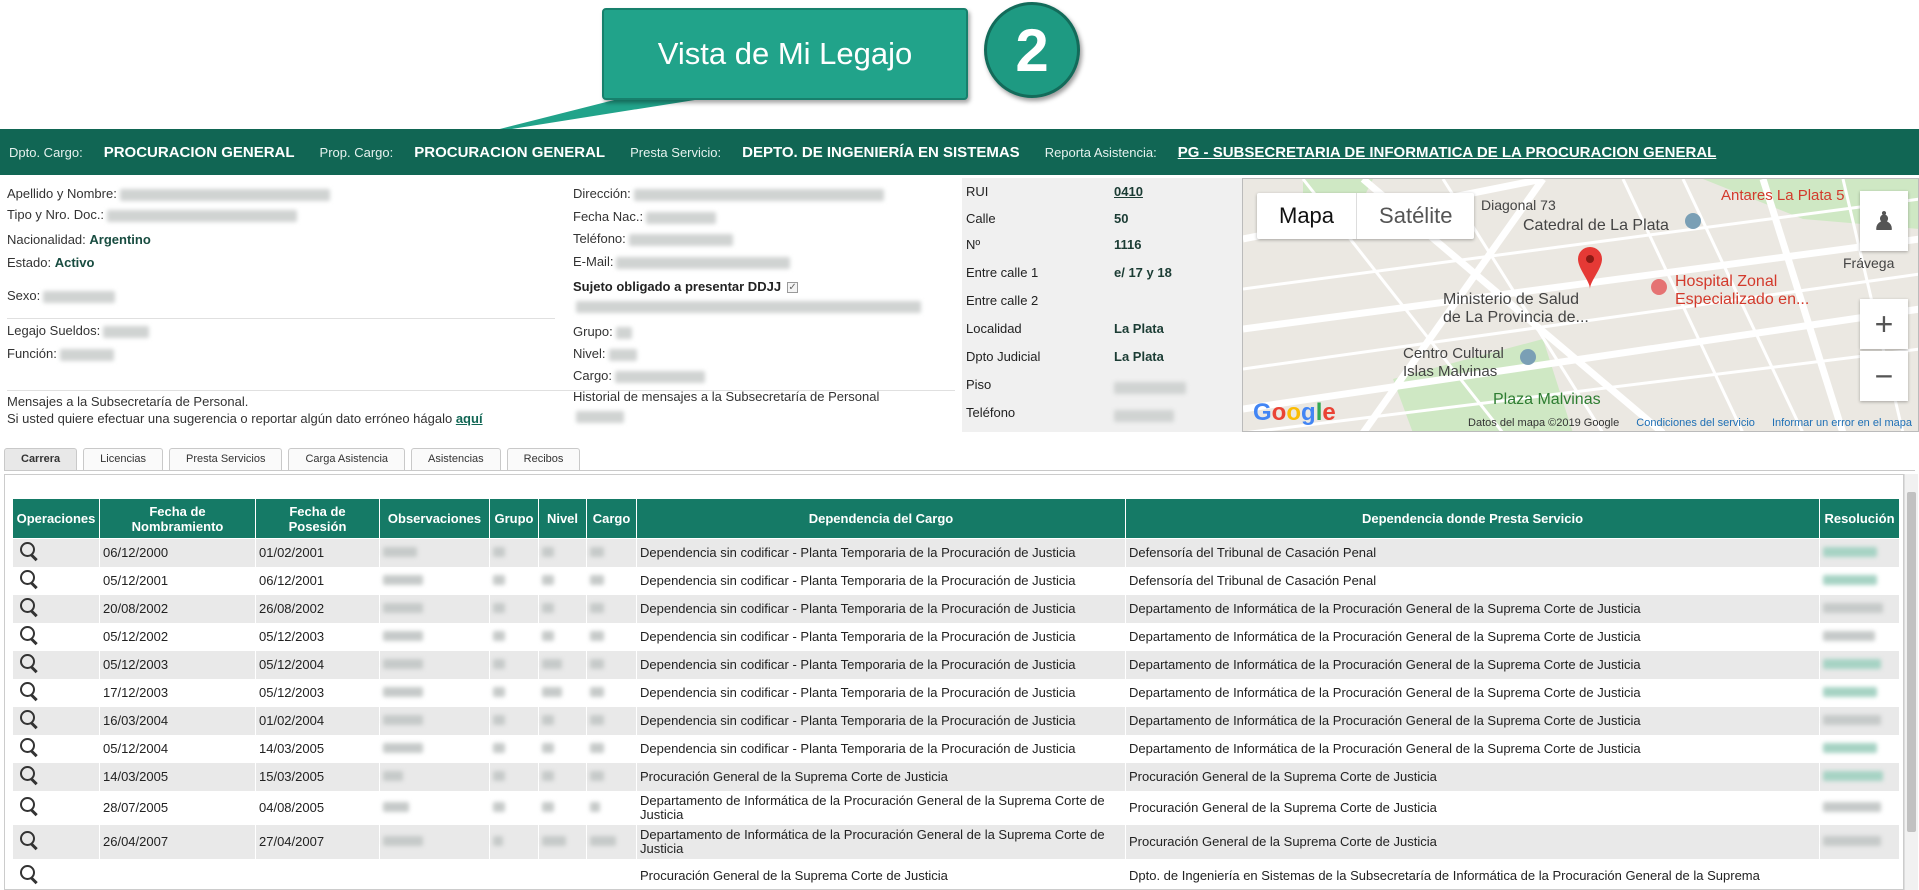 This screenshot has height=890, width=1919. What do you see at coordinates (317, 664) in the screenshot?
I see `row-posesion: 05/12/2004` at bounding box center [317, 664].